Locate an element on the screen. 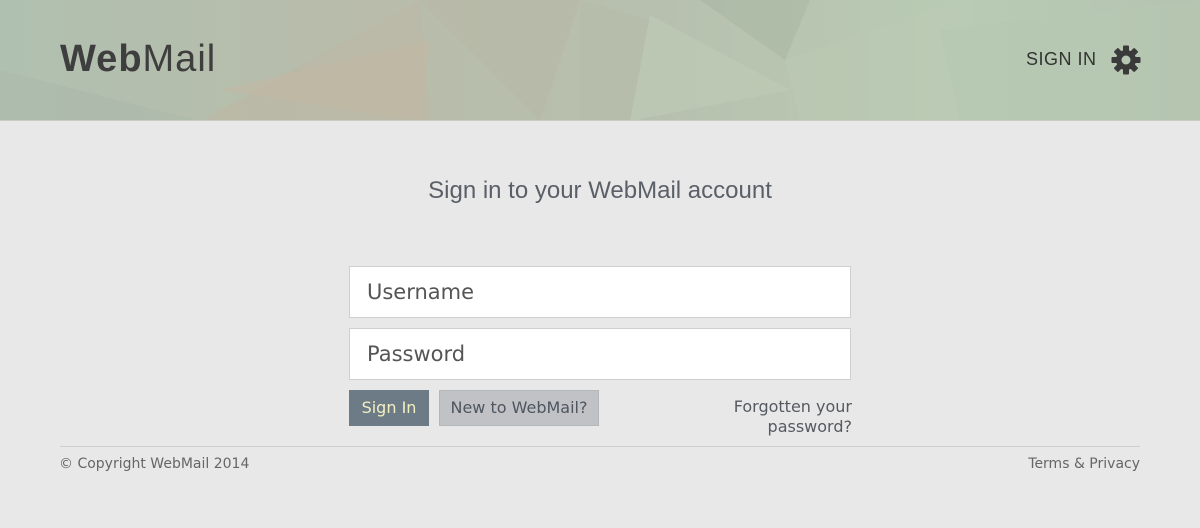 The height and width of the screenshot is (528, 1200). username-input is located at coordinates (600, 292).